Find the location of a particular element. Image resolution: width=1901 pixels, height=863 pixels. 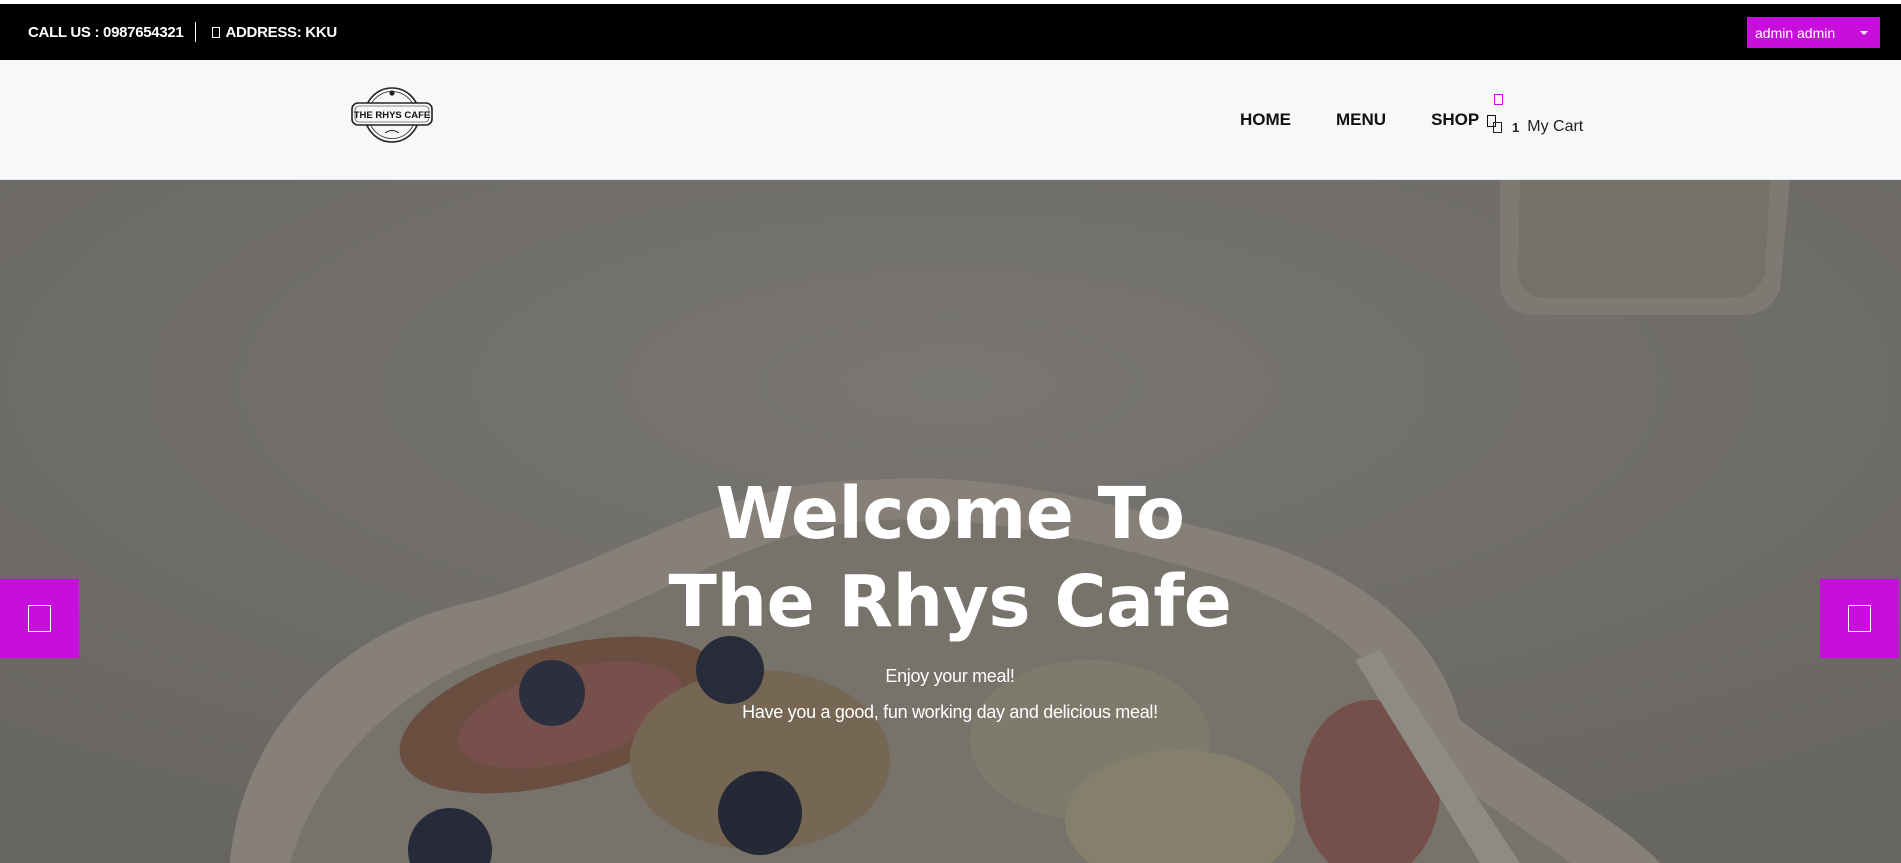

hero-title-line2: The Rhys Cafe is located at coordinates (950, 601).